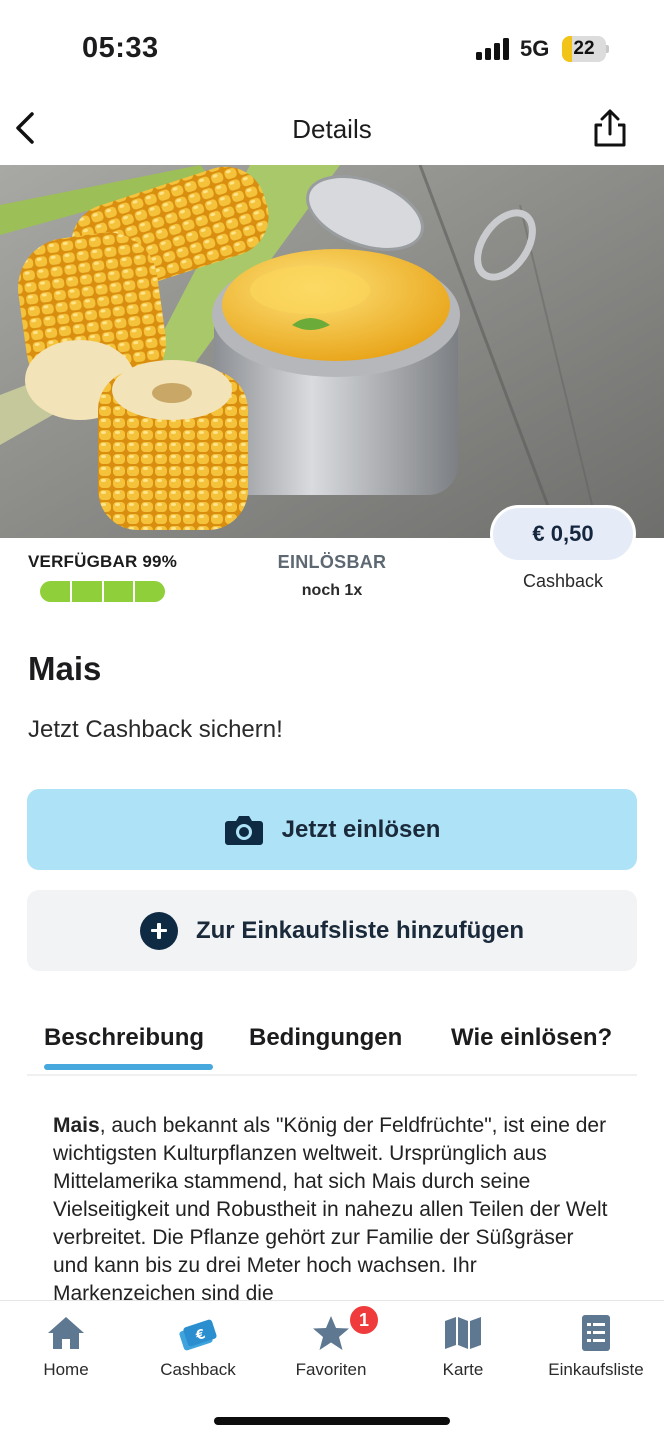 This screenshot has height=1440, width=664. I want to click on tab-bar-map-label: Karte, so click(463, 1369).